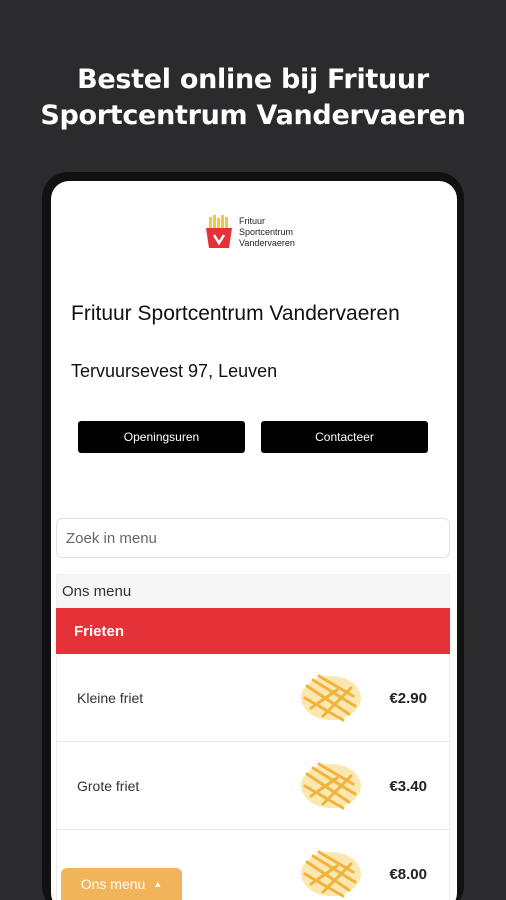 Image resolution: width=506 pixels, height=900 pixels. What do you see at coordinates (344, 437) in the screenshot?
I see `contact-button: Contacteer` at bounding box center [344, 437].